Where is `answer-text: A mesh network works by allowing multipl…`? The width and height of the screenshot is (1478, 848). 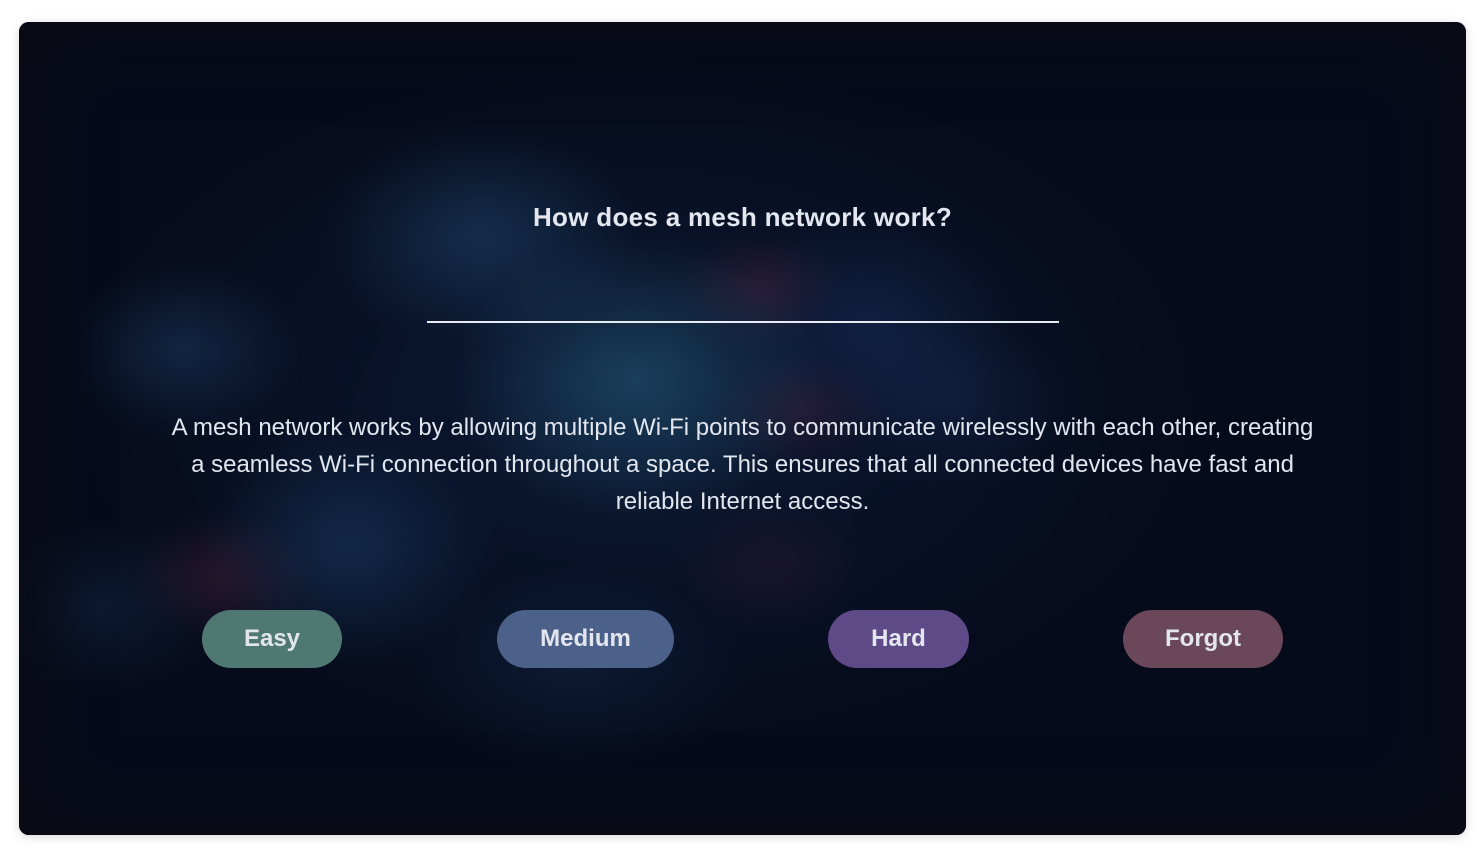
answer-text: A mesh network works by allowing multipl… is located at coordinates (742, 464).